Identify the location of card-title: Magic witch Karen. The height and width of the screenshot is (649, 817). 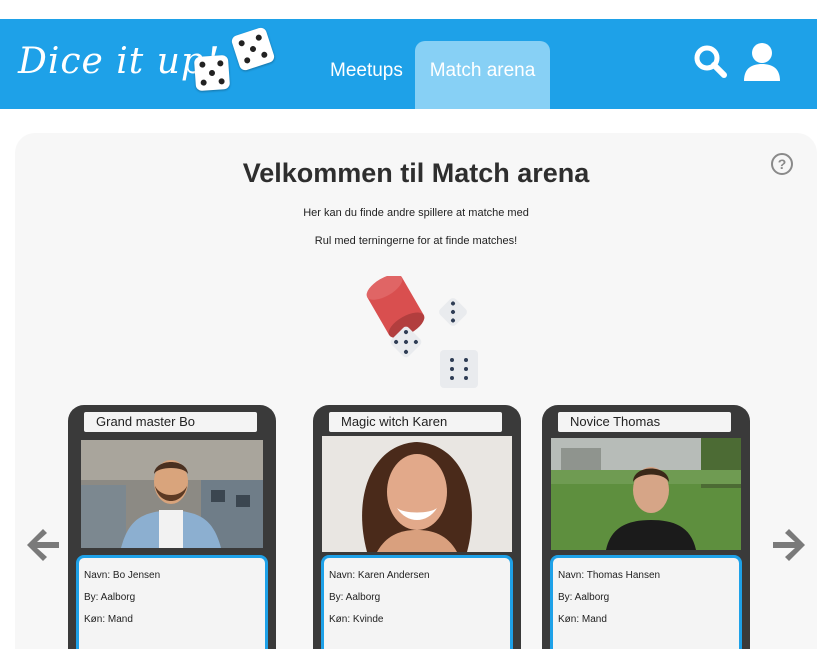
(415, 422).